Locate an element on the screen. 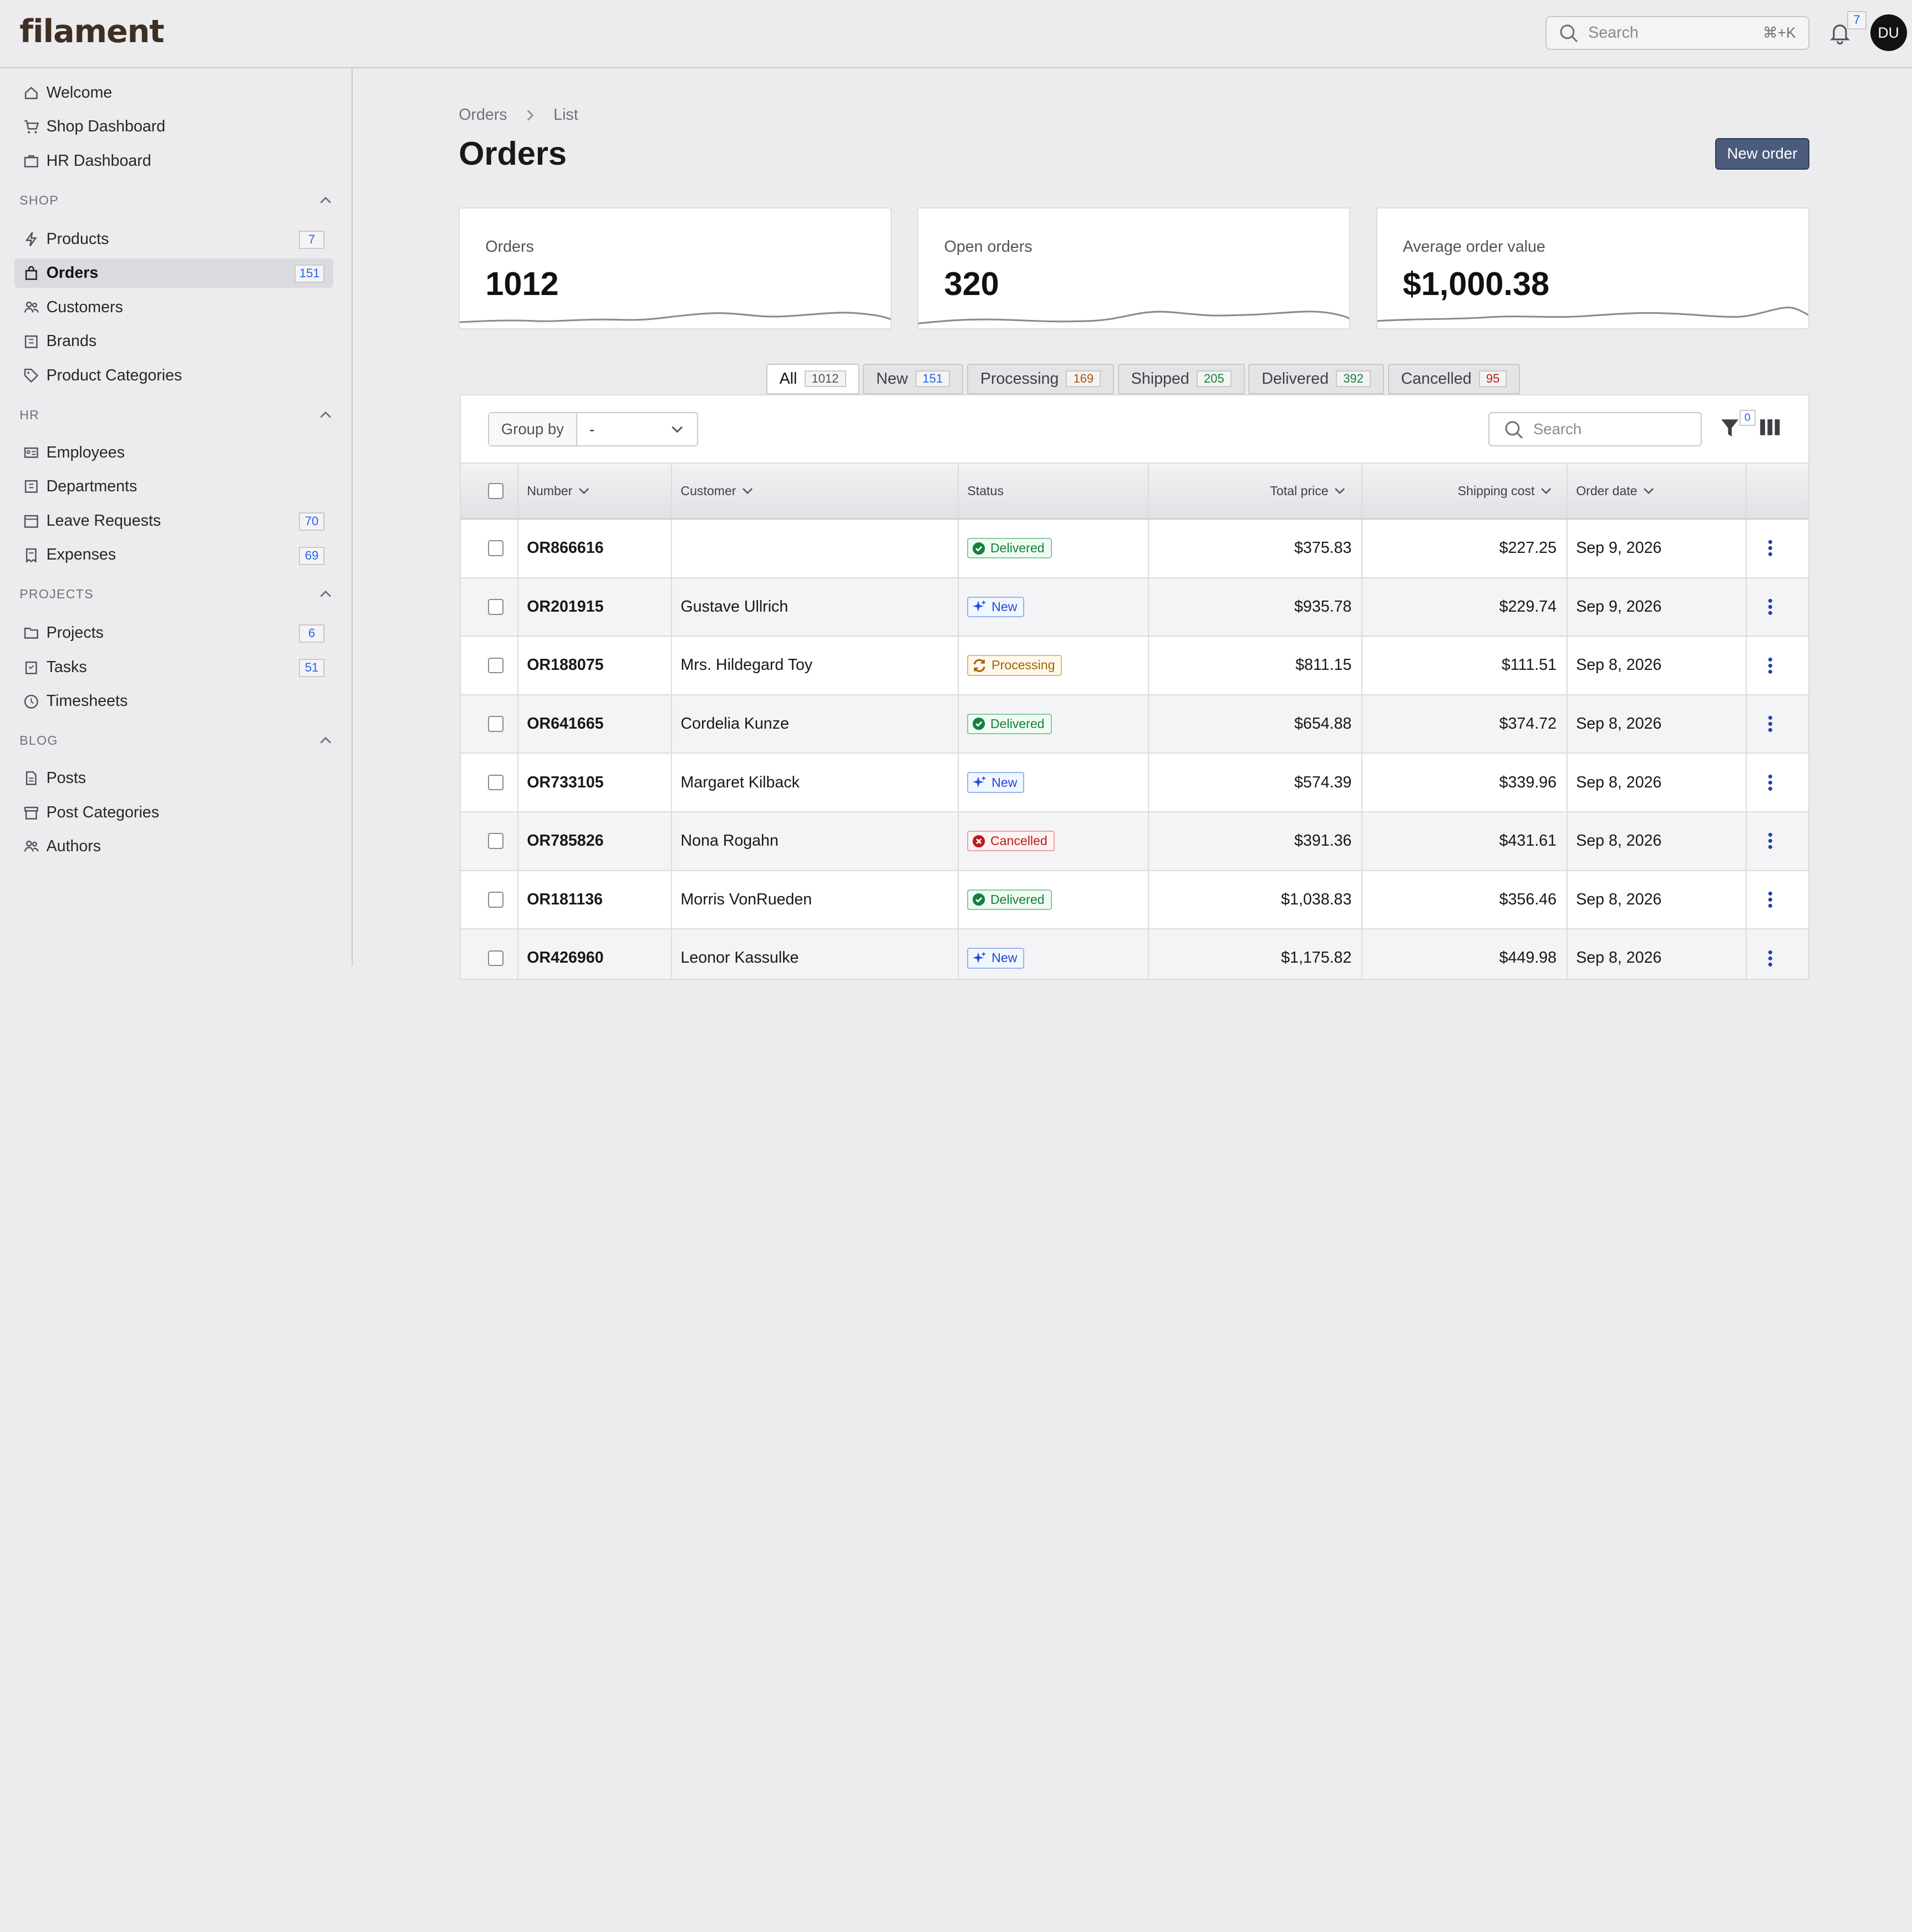 Image resolution: width=1912 pixels, height=1932 pixels. column-label: Shipping cost is located at coordinates (1496, 491).